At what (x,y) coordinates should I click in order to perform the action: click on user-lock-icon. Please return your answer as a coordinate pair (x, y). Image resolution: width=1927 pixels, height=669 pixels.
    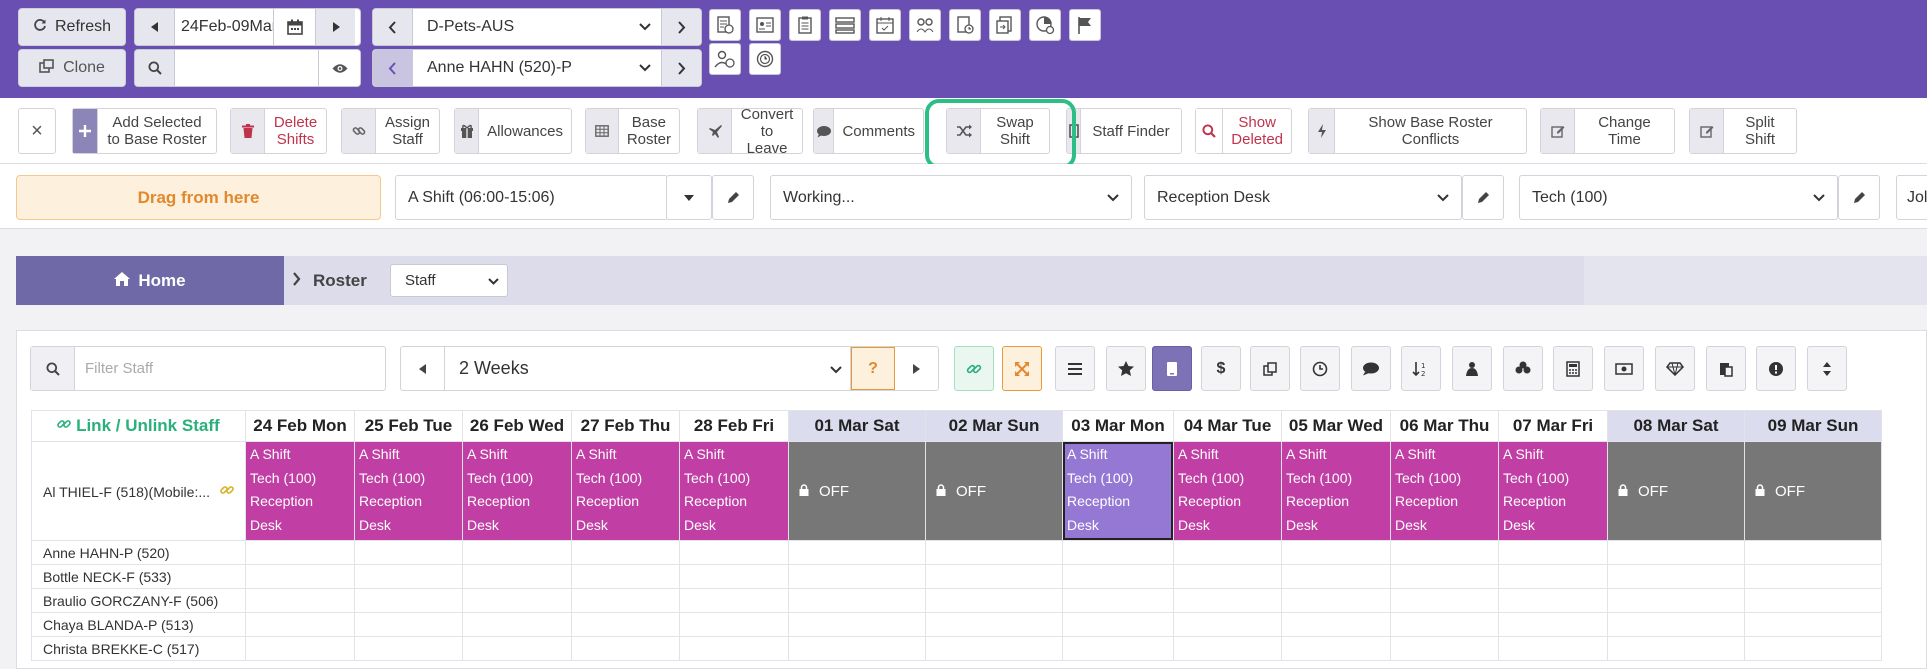
    Looking at the image, I should click on (1472, 368).